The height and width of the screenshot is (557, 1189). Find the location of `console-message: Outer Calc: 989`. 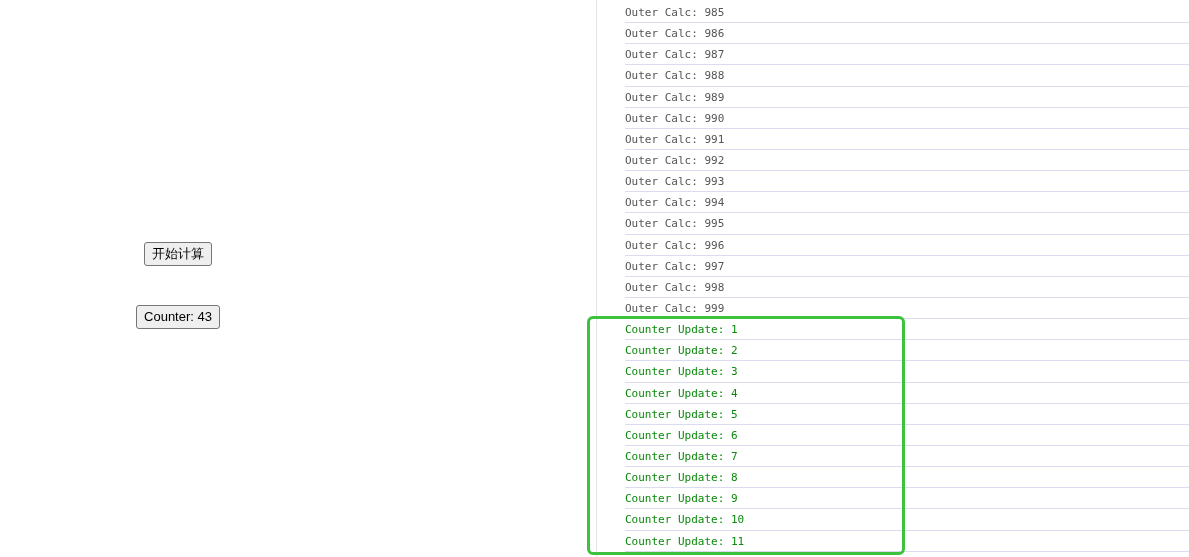

console-message: Outer Calc: 989 is located at coordinates (907, 97).